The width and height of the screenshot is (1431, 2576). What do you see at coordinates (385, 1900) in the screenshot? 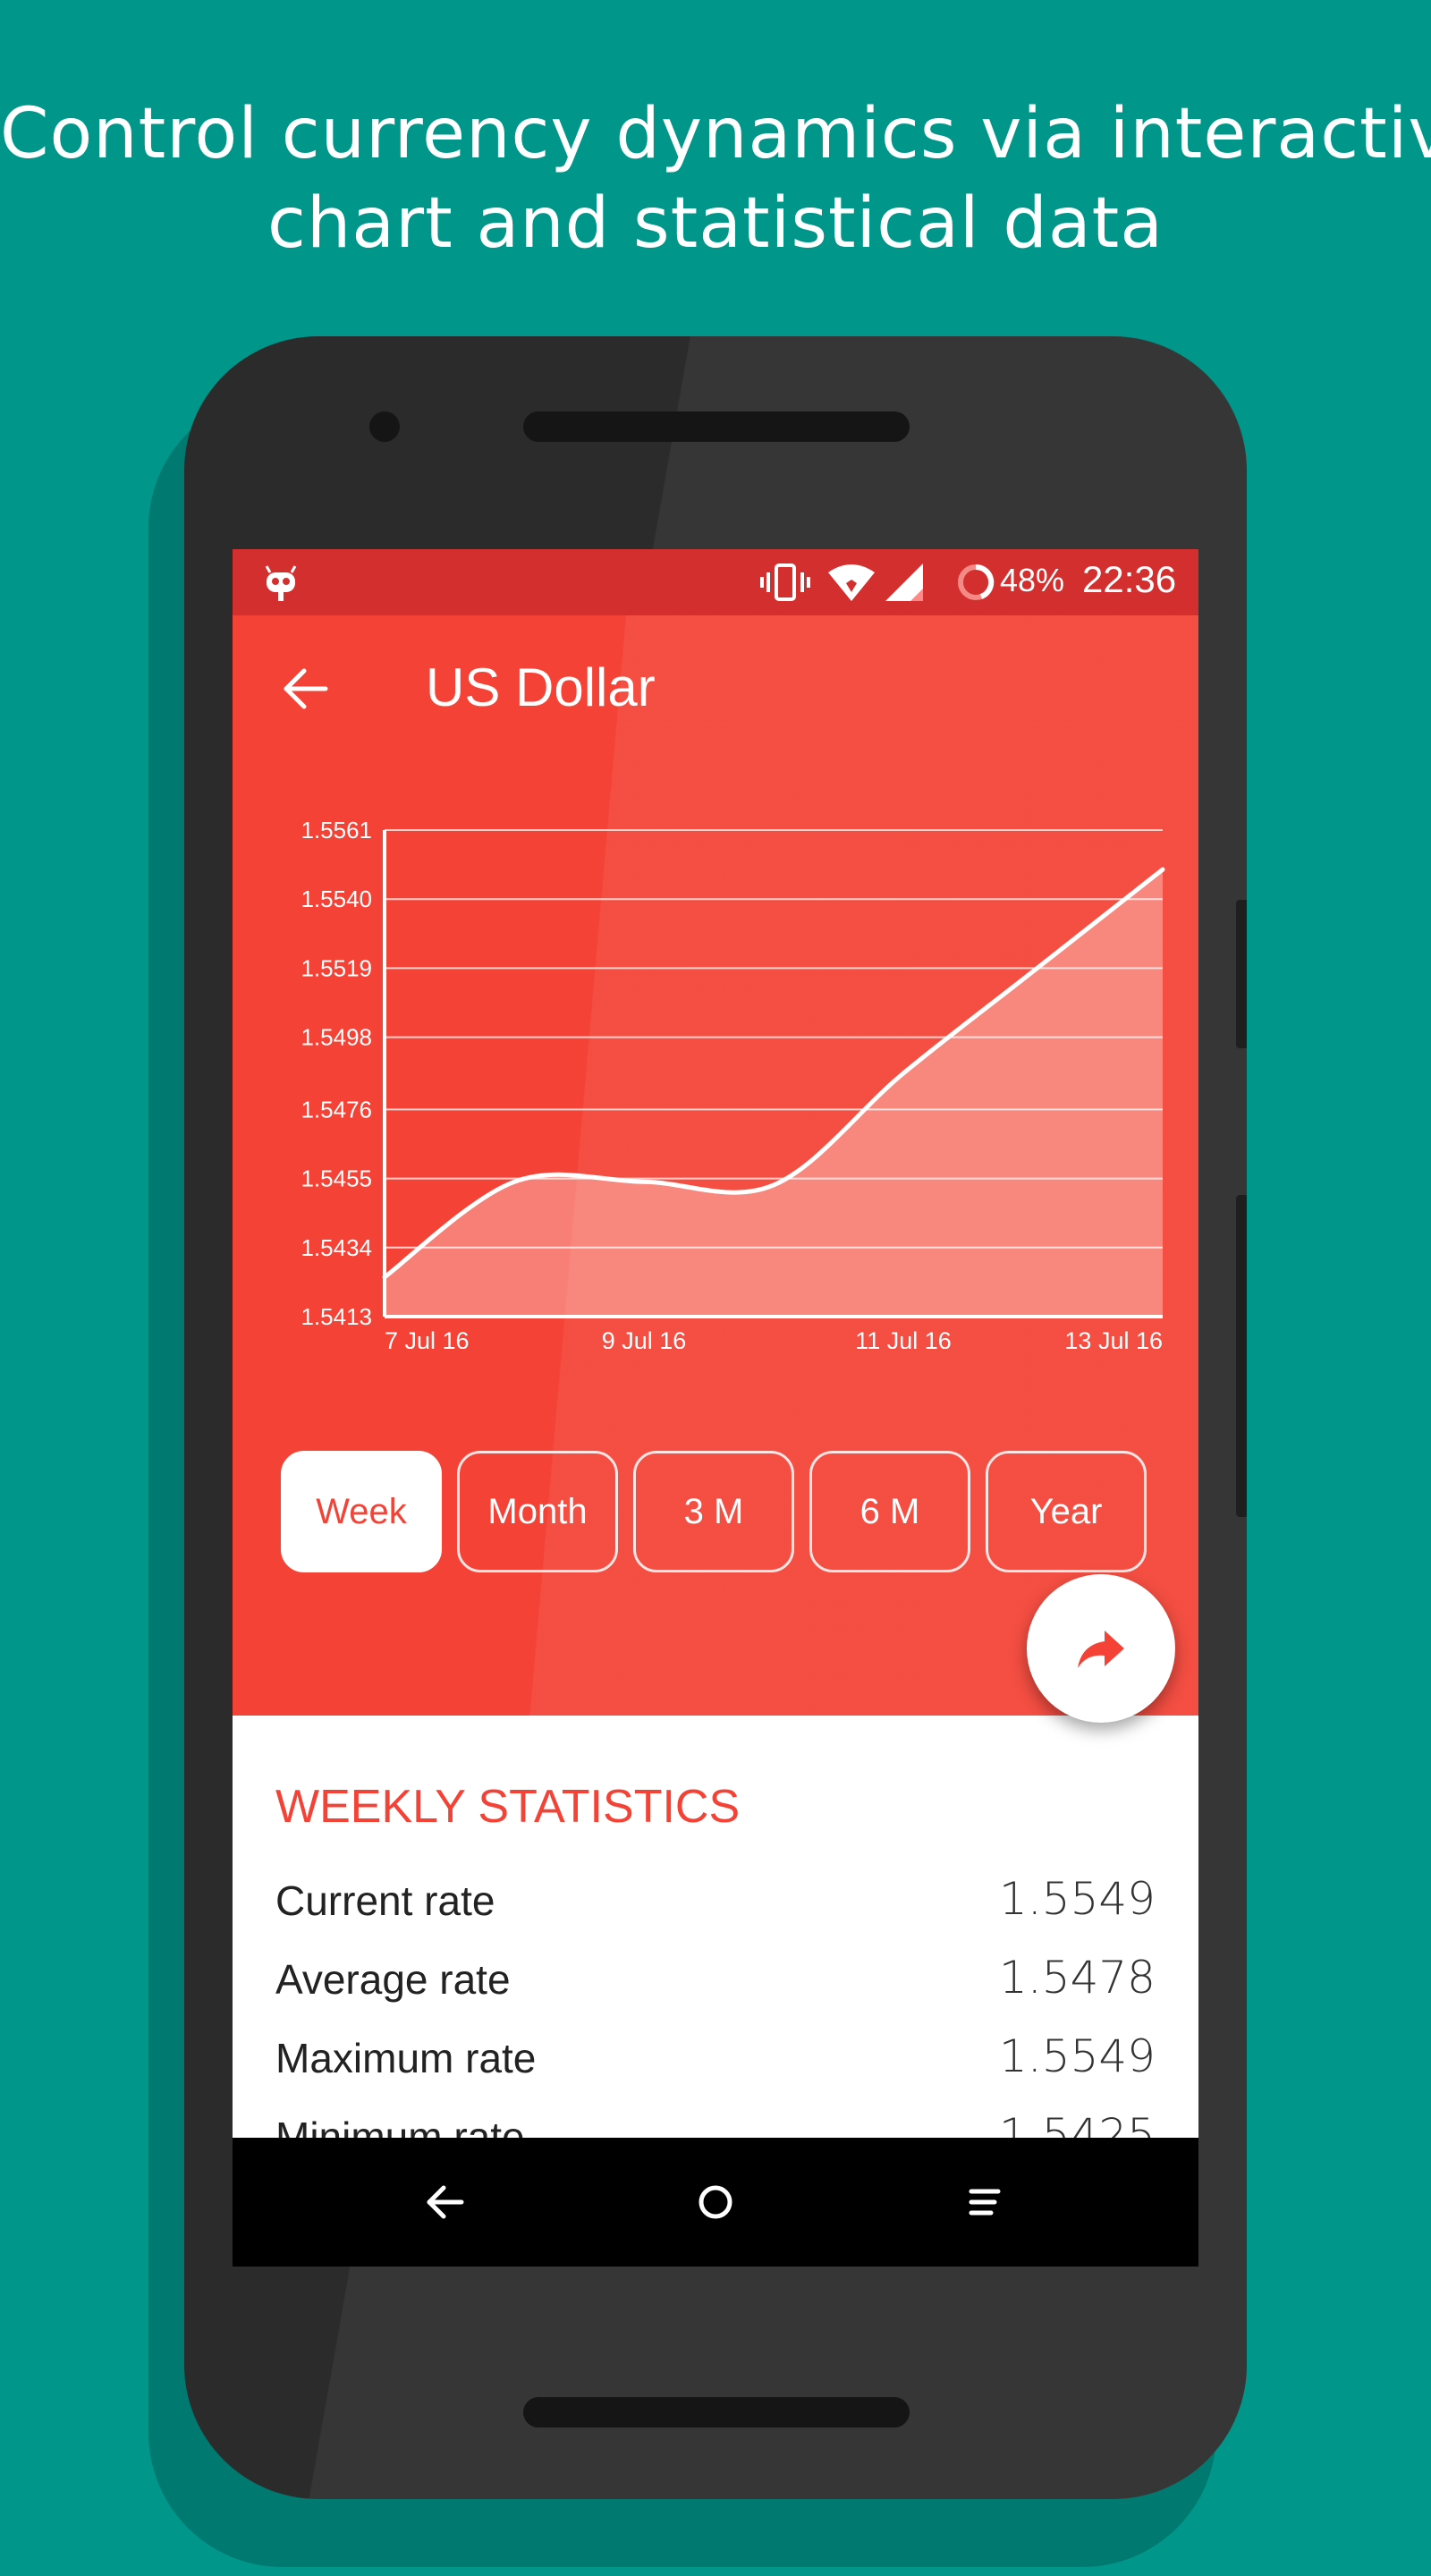
I see `stat-label: Current rate` at bounding box center [385, 1900].